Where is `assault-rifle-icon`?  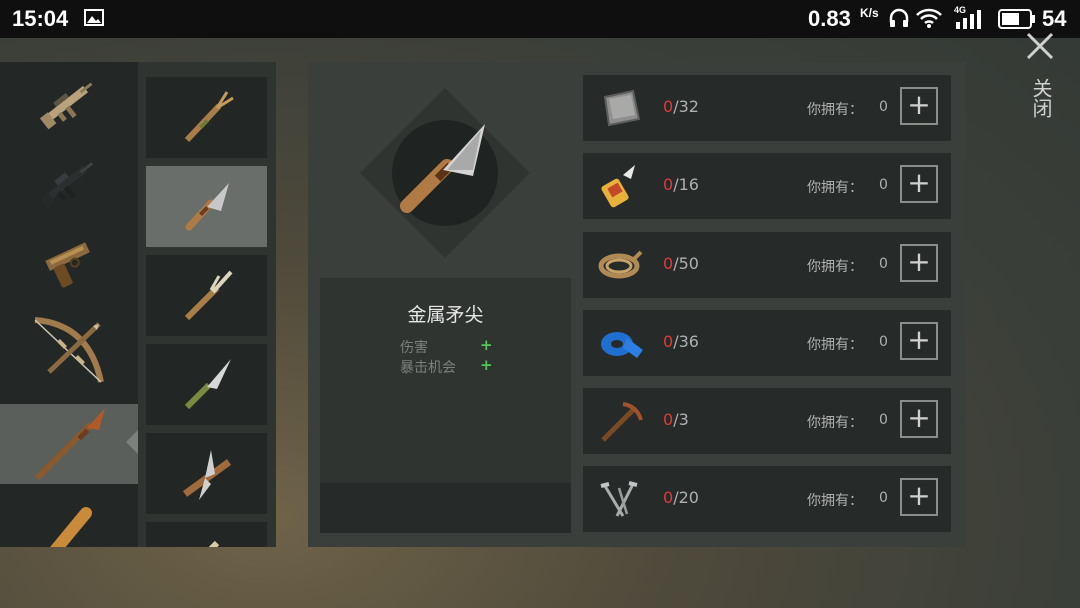 assault-rifle-icon is located at coordinates (66, 106).